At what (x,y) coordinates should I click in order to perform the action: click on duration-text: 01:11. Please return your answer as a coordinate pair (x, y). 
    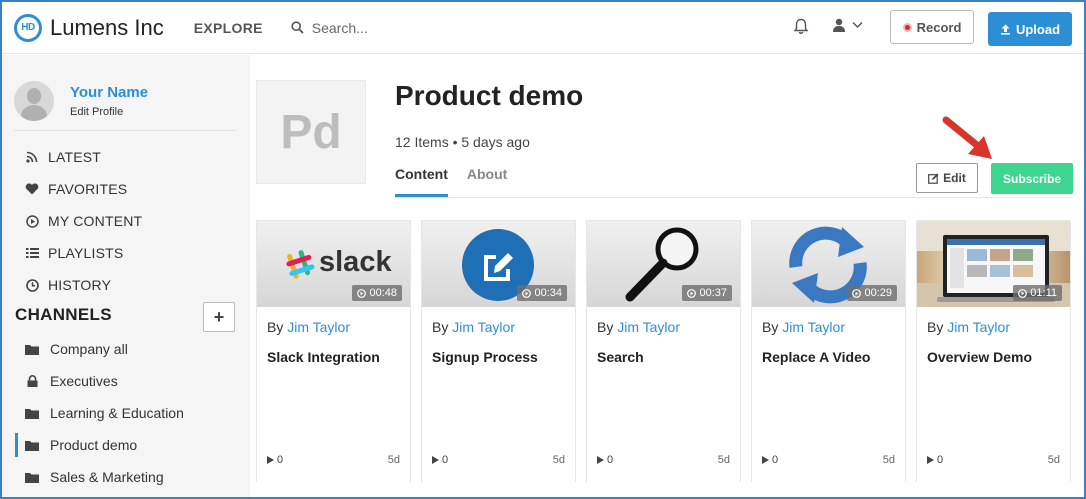
    Looking at the image, I should click on (1043, 293).